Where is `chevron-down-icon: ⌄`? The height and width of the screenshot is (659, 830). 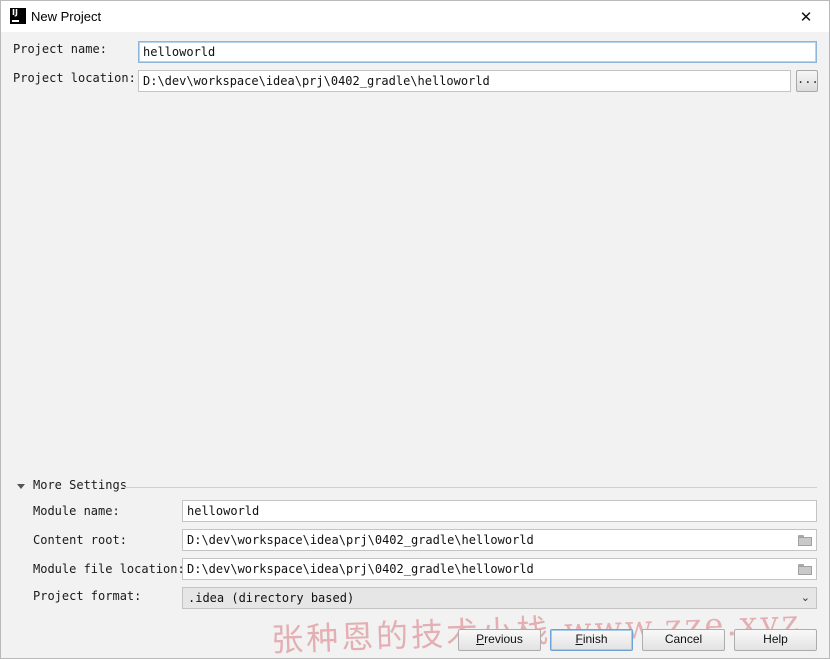 chevron-down-icon: ⌄ is located at coordinates (805, 597).